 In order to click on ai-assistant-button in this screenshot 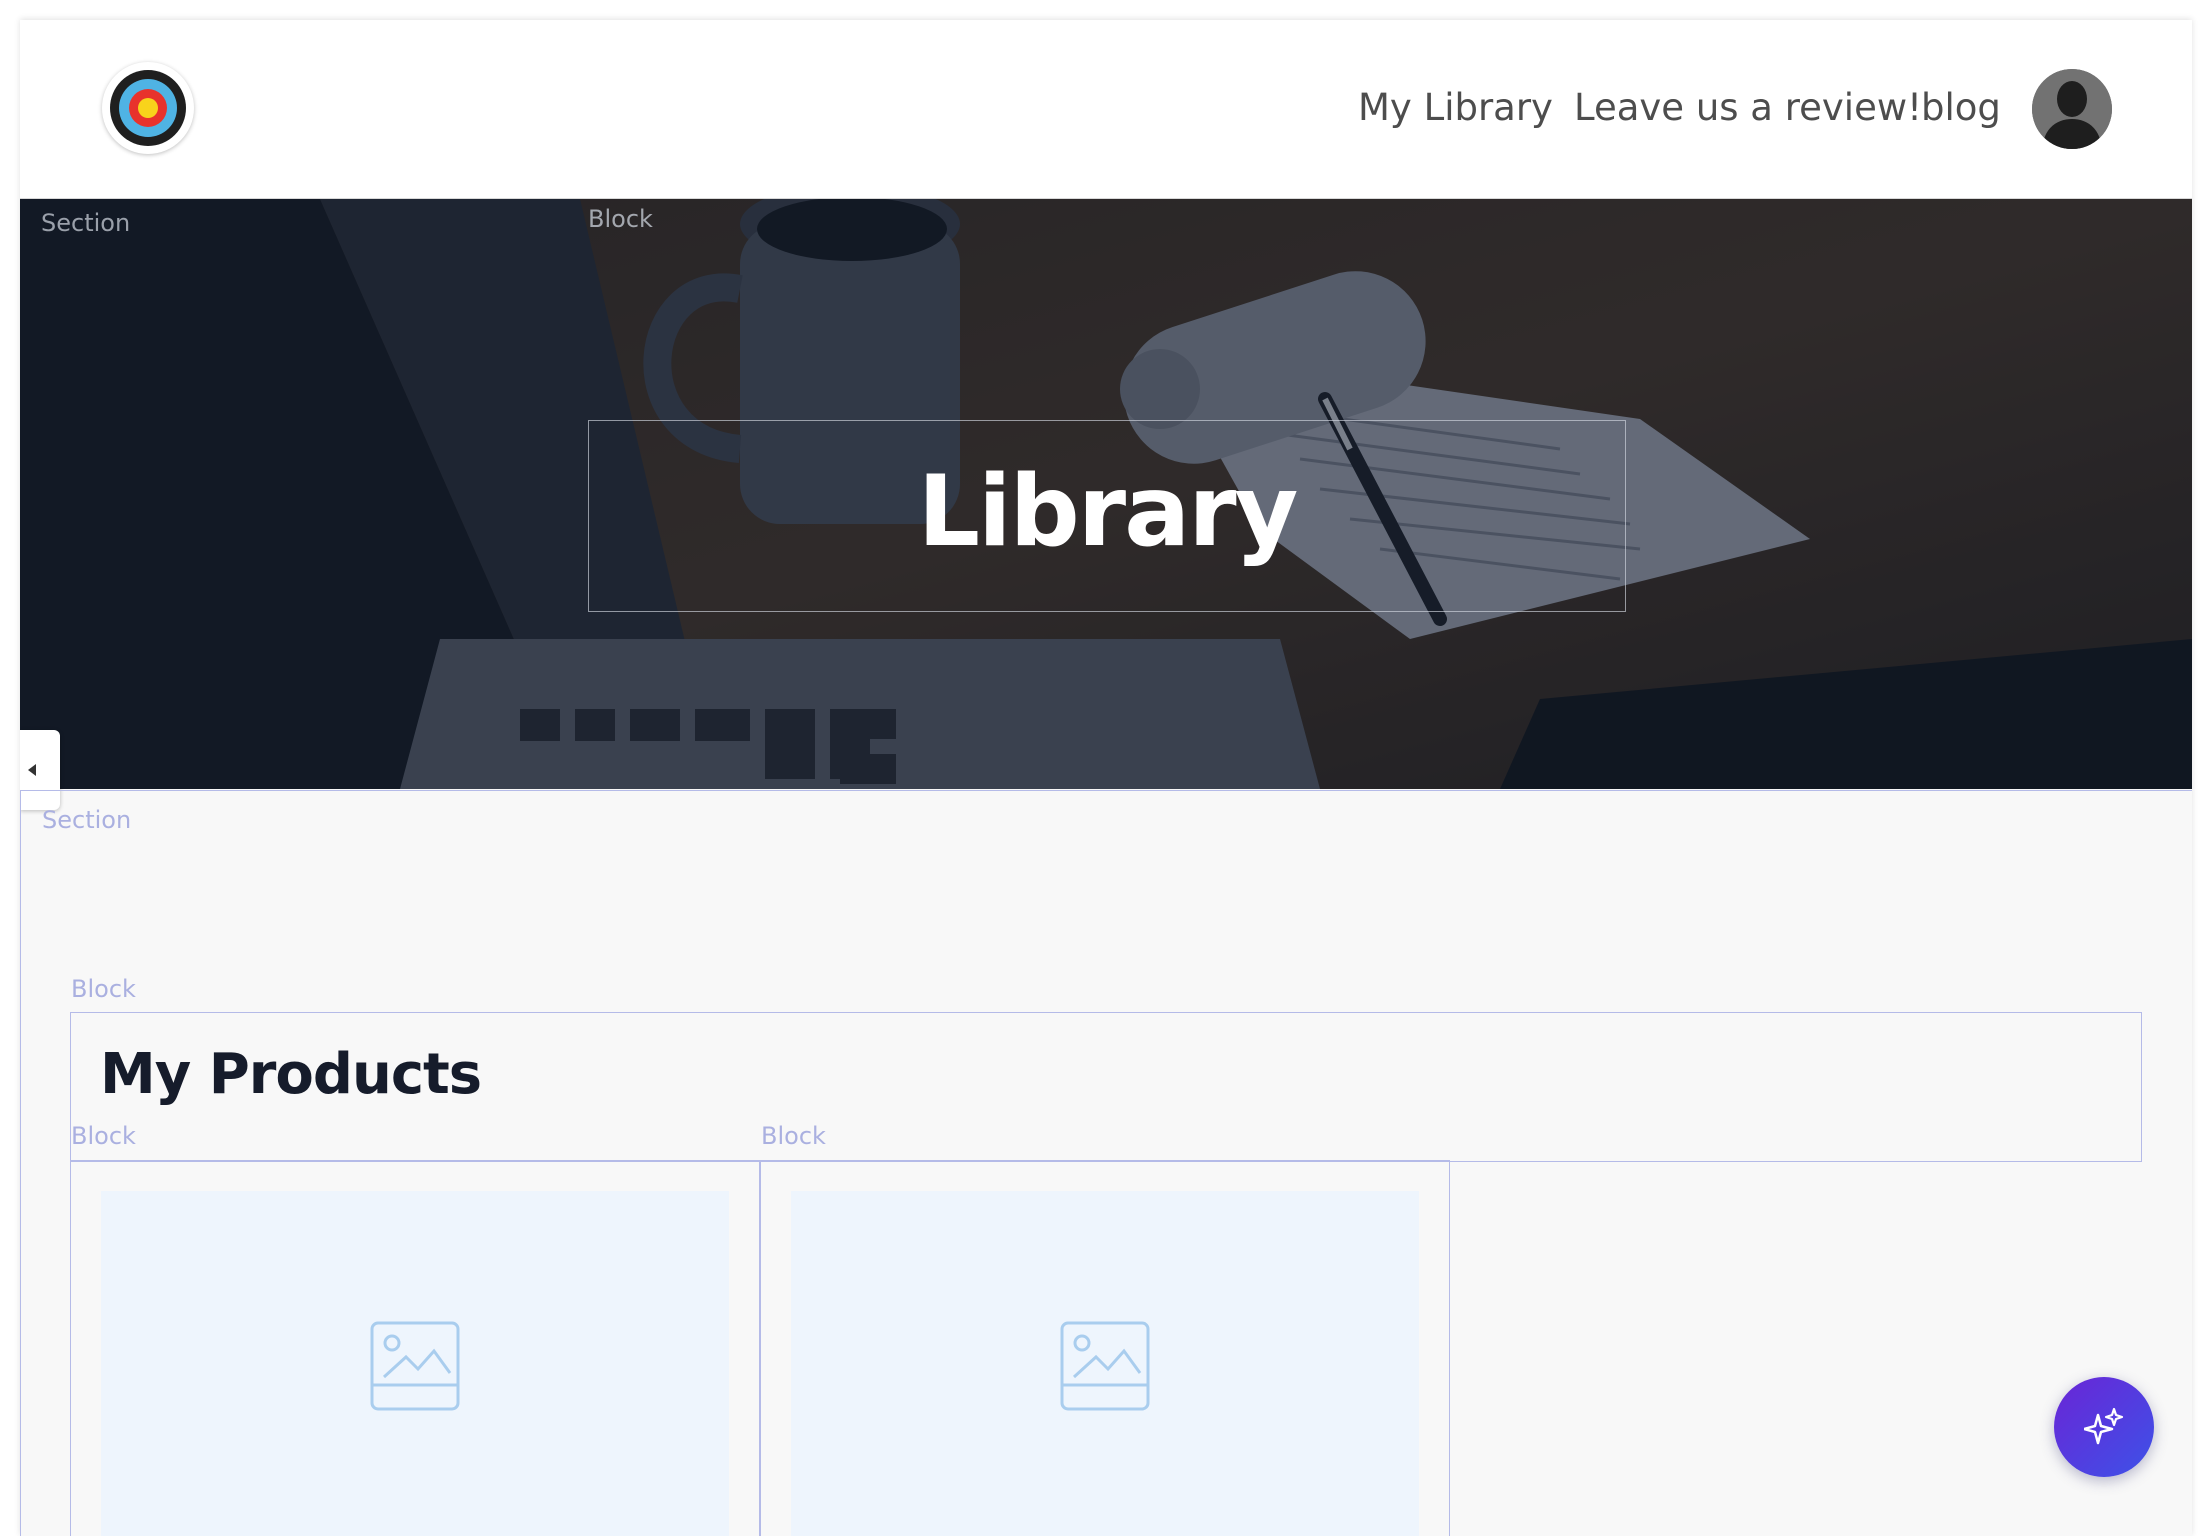, I will do `click(2104, 1427)`.